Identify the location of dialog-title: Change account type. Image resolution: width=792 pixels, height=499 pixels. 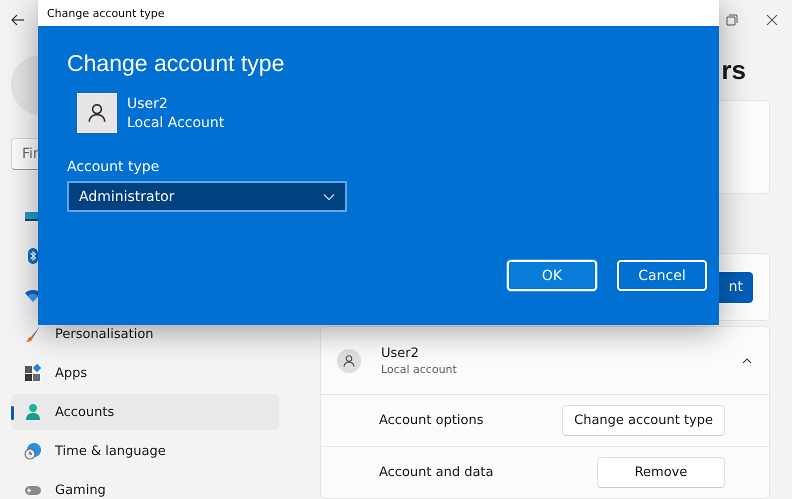
(378, 13).